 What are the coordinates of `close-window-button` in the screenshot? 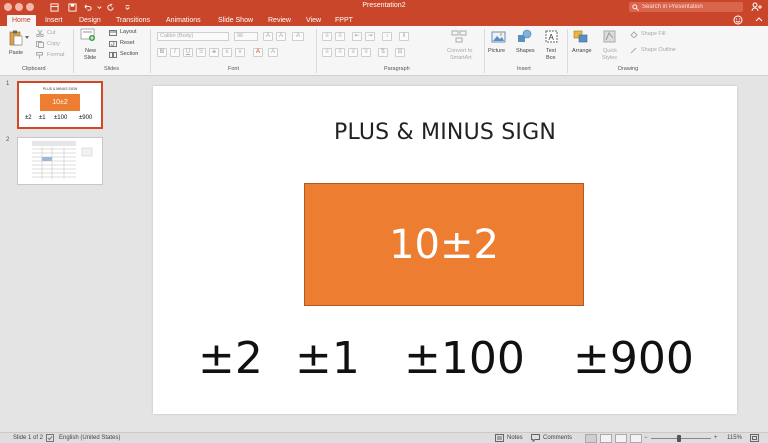 It's located at (8, 7).